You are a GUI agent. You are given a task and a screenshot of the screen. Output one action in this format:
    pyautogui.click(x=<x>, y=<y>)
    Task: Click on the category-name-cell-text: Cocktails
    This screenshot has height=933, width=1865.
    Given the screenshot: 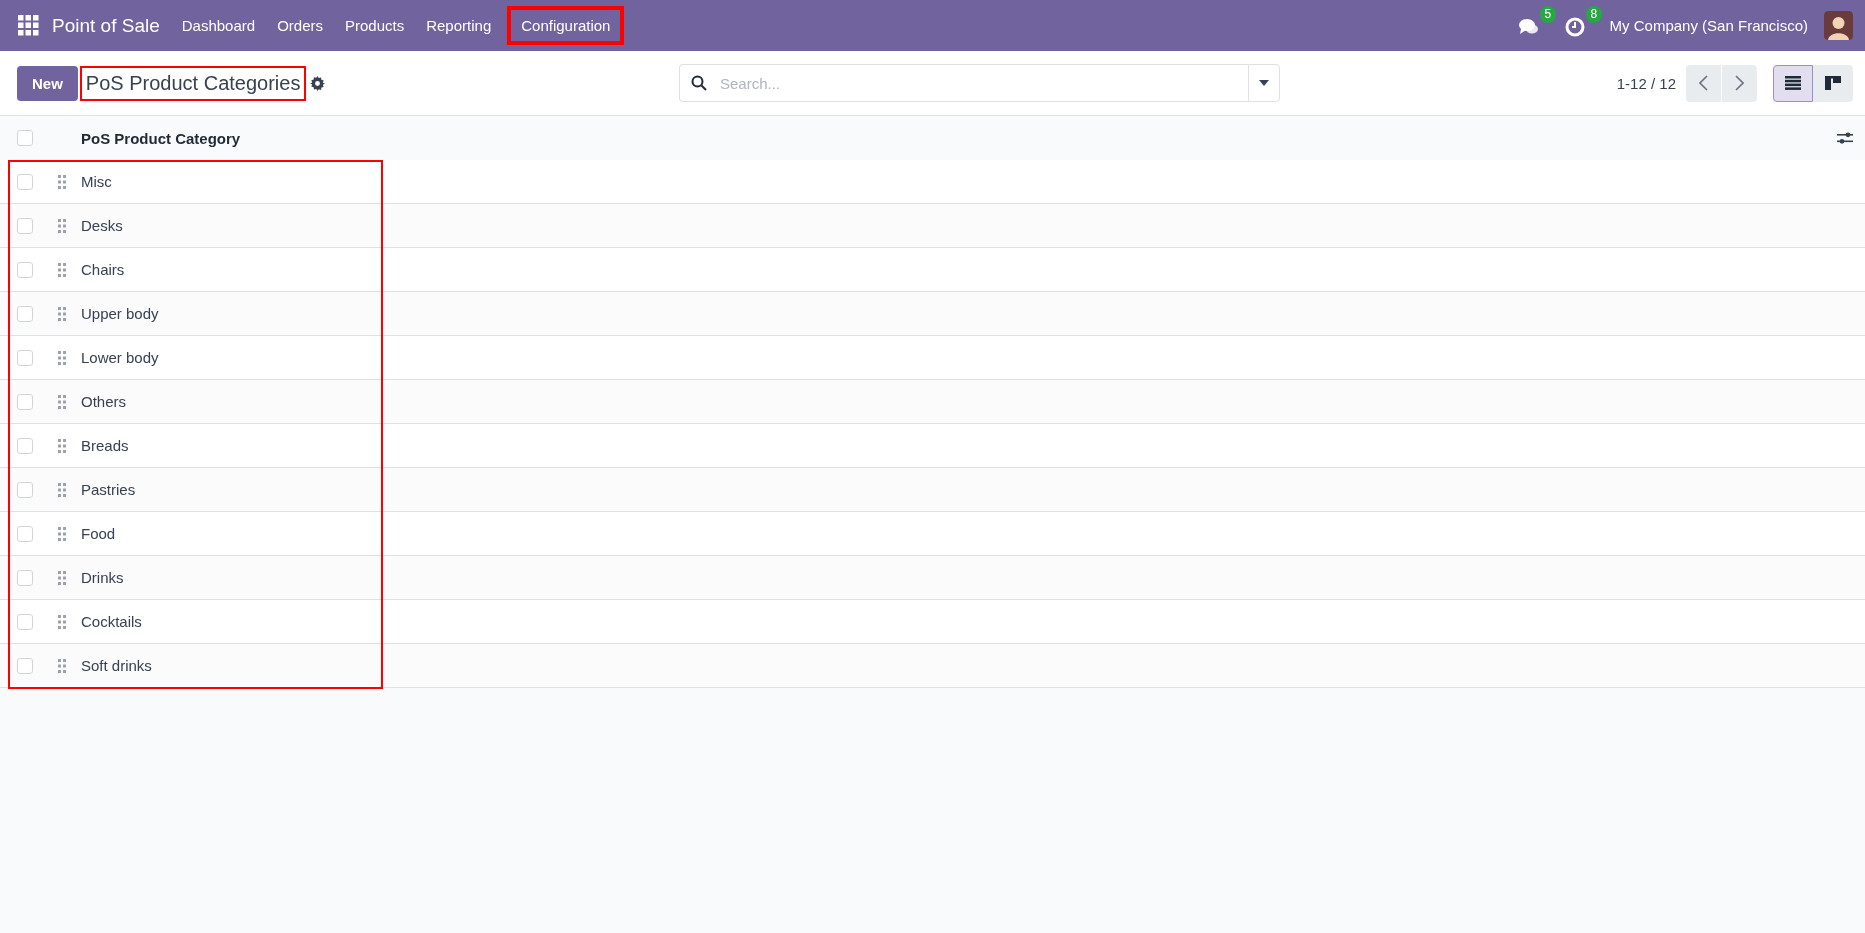 What is the action you would take?
    pyautogui.click(x=112, y=621)
    